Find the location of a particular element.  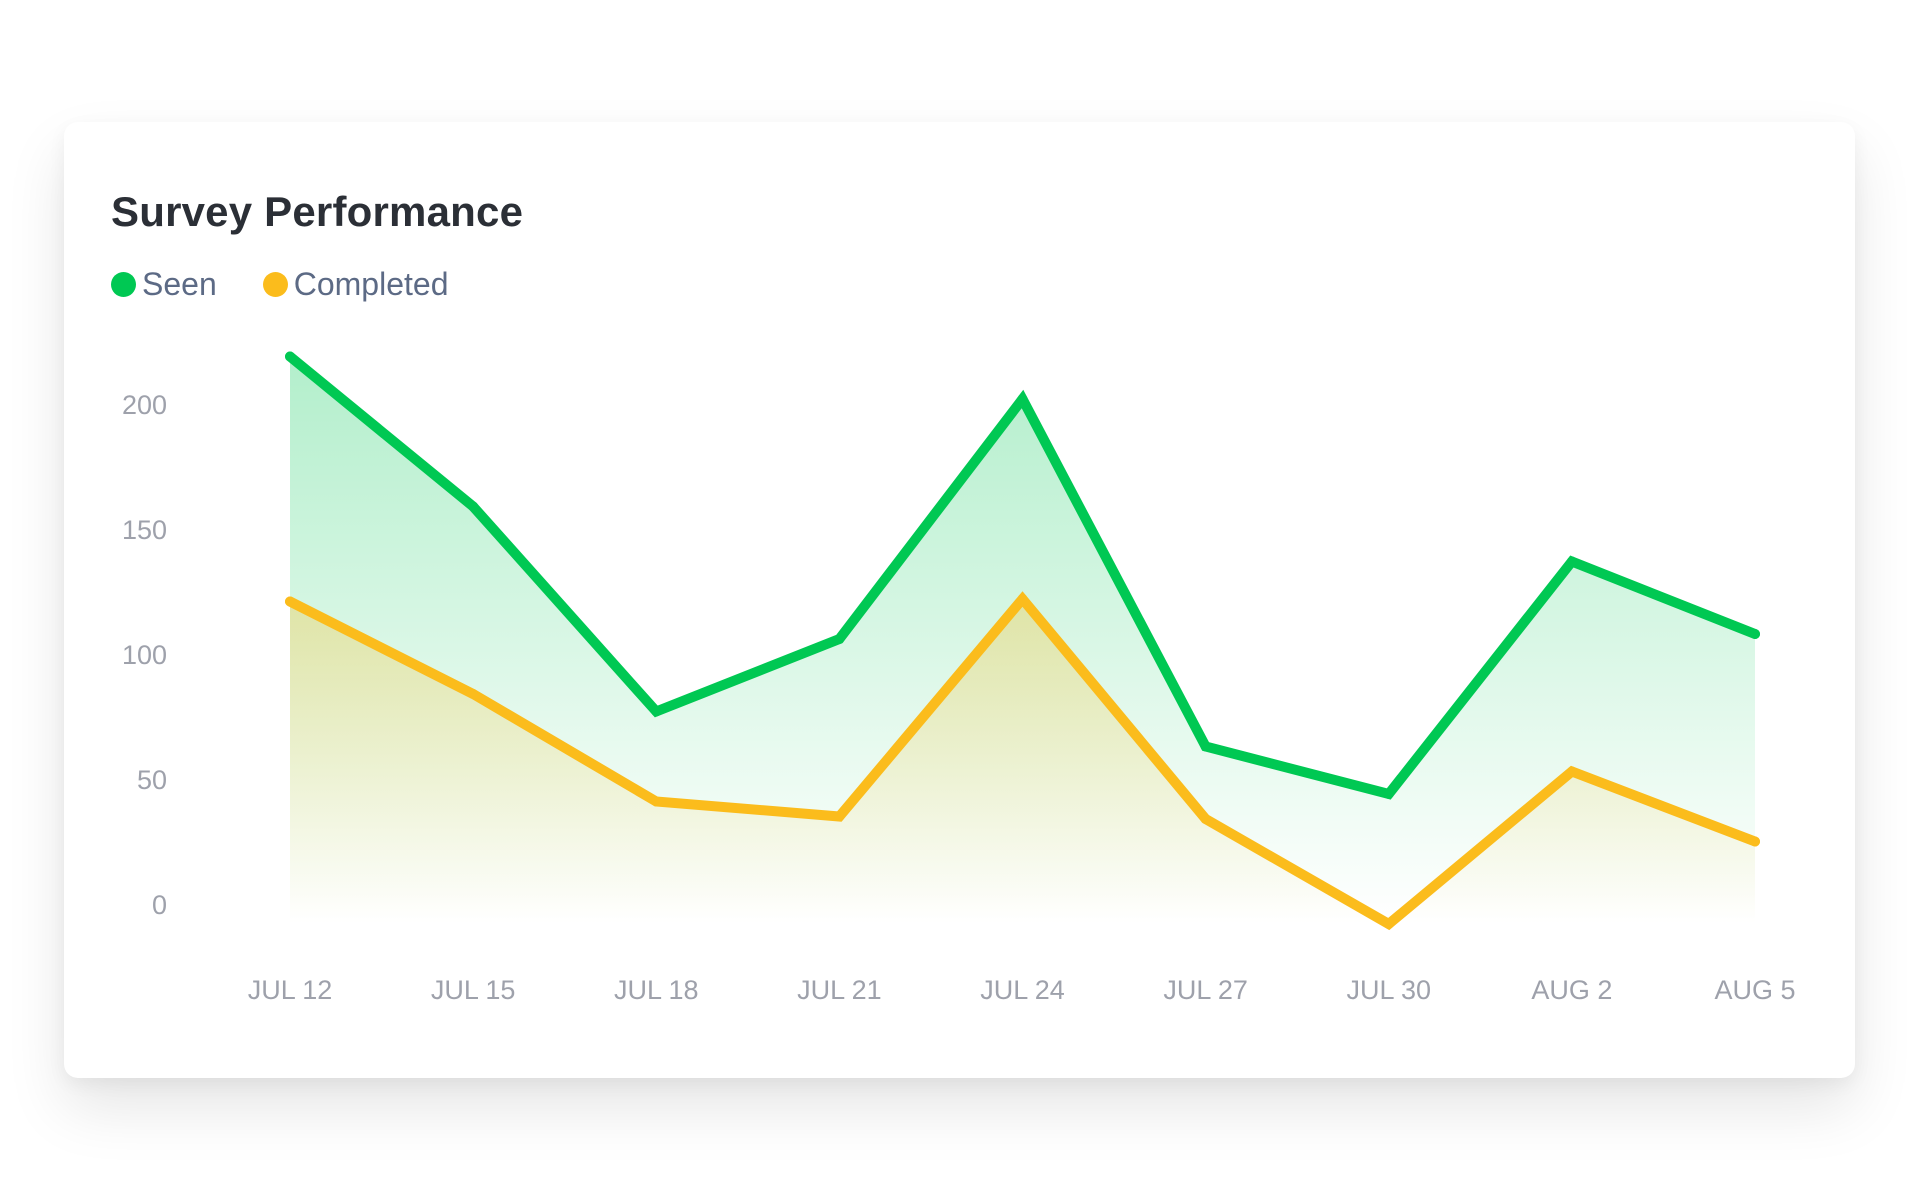

x-tick-label: JUL 27 is located at coordinates (1205, 990).